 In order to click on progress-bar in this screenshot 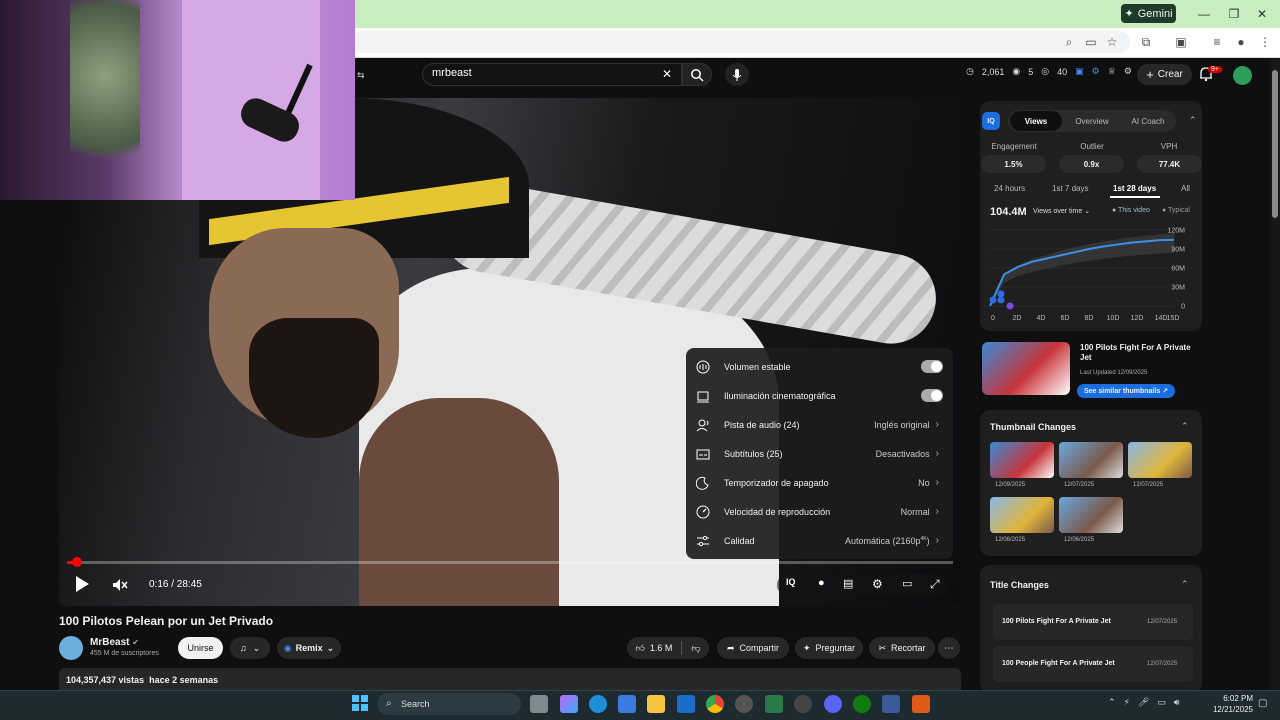, I will do `click(510, 562)`.